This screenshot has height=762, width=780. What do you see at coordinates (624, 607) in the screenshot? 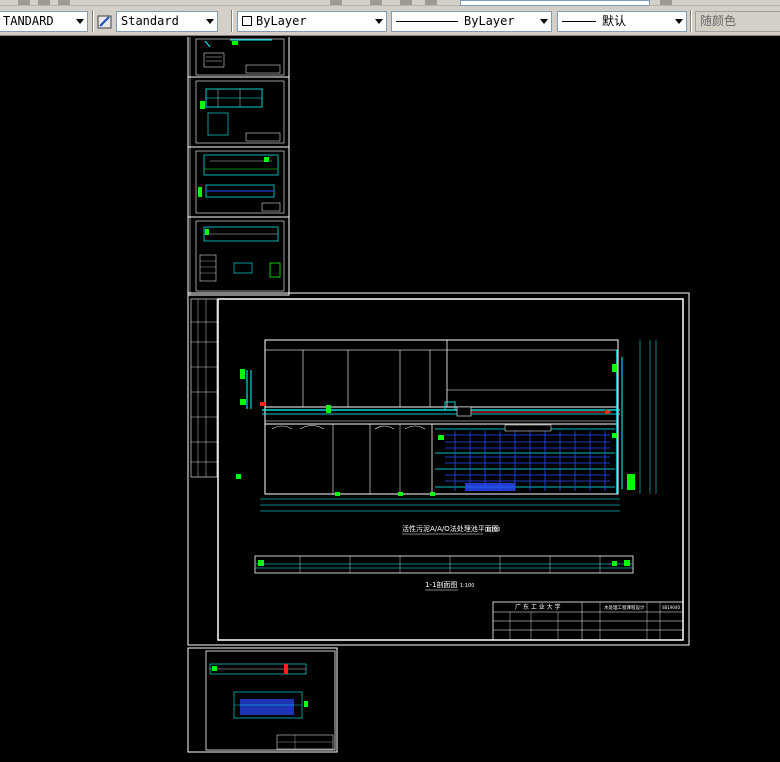
I see `title-block-project: 水处理工程课程设计` at bounding box center [624, 607].